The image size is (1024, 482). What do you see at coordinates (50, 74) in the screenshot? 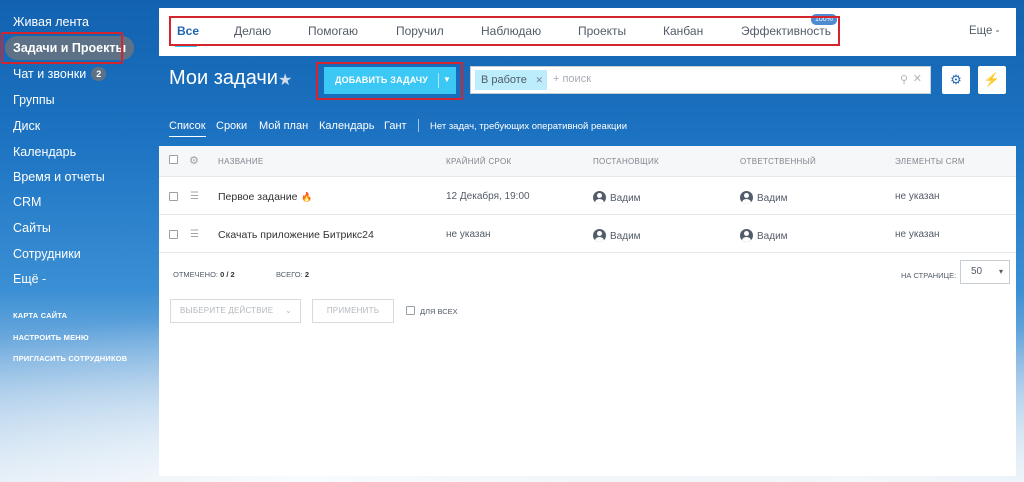
I see `sidebar-item-label: Чат и звонки` at bounding box center [50, 74].